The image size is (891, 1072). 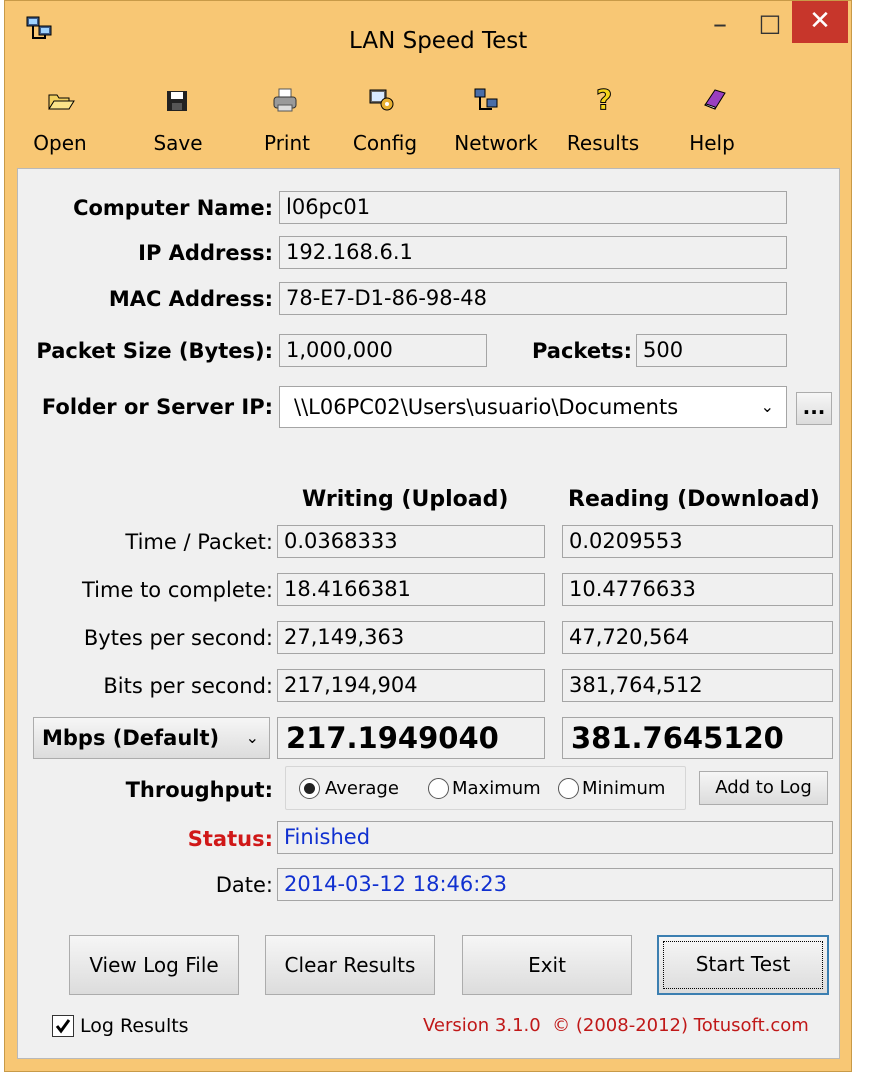 What do you see at coordinates (230, 839) in the screenshot?
I see `status-label: Status:` at bounding box center [230, 839].